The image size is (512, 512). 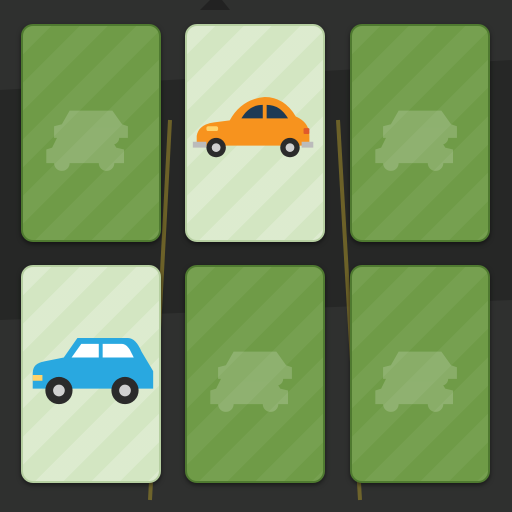 What do you see at coordinates (253, 127) in the screenshot?
I see `orange-beetle-car-icon` at bounding box center [253, 127].